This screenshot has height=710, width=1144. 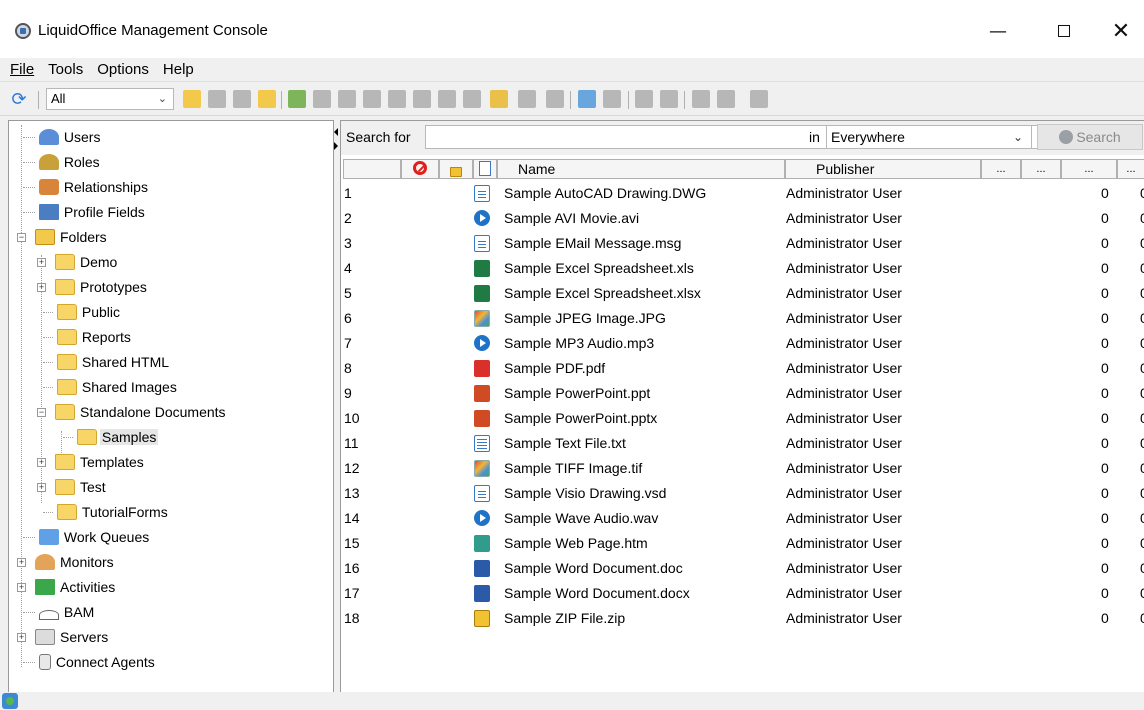 I want to click on folder-properties-icon, so click(x=267, y=99).